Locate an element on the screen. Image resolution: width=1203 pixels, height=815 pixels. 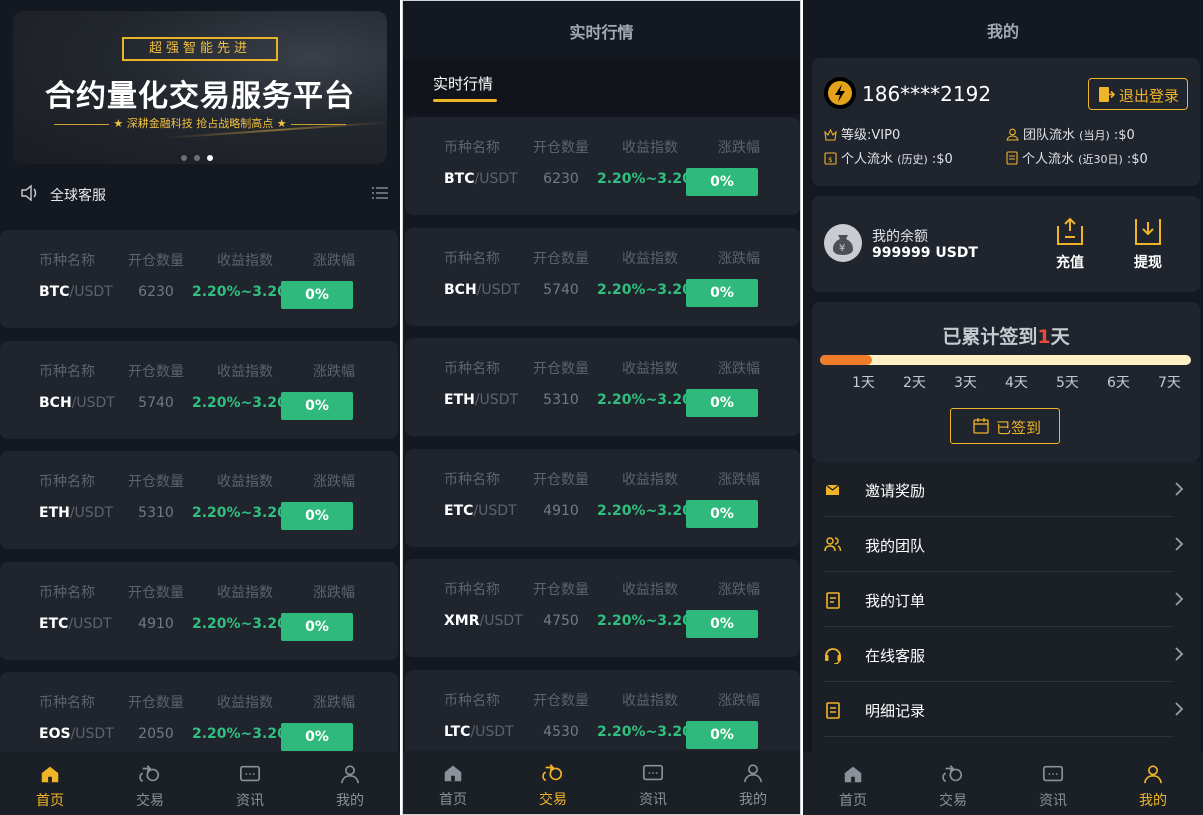
pair-base: LTC is located at coordinates (457, 731).